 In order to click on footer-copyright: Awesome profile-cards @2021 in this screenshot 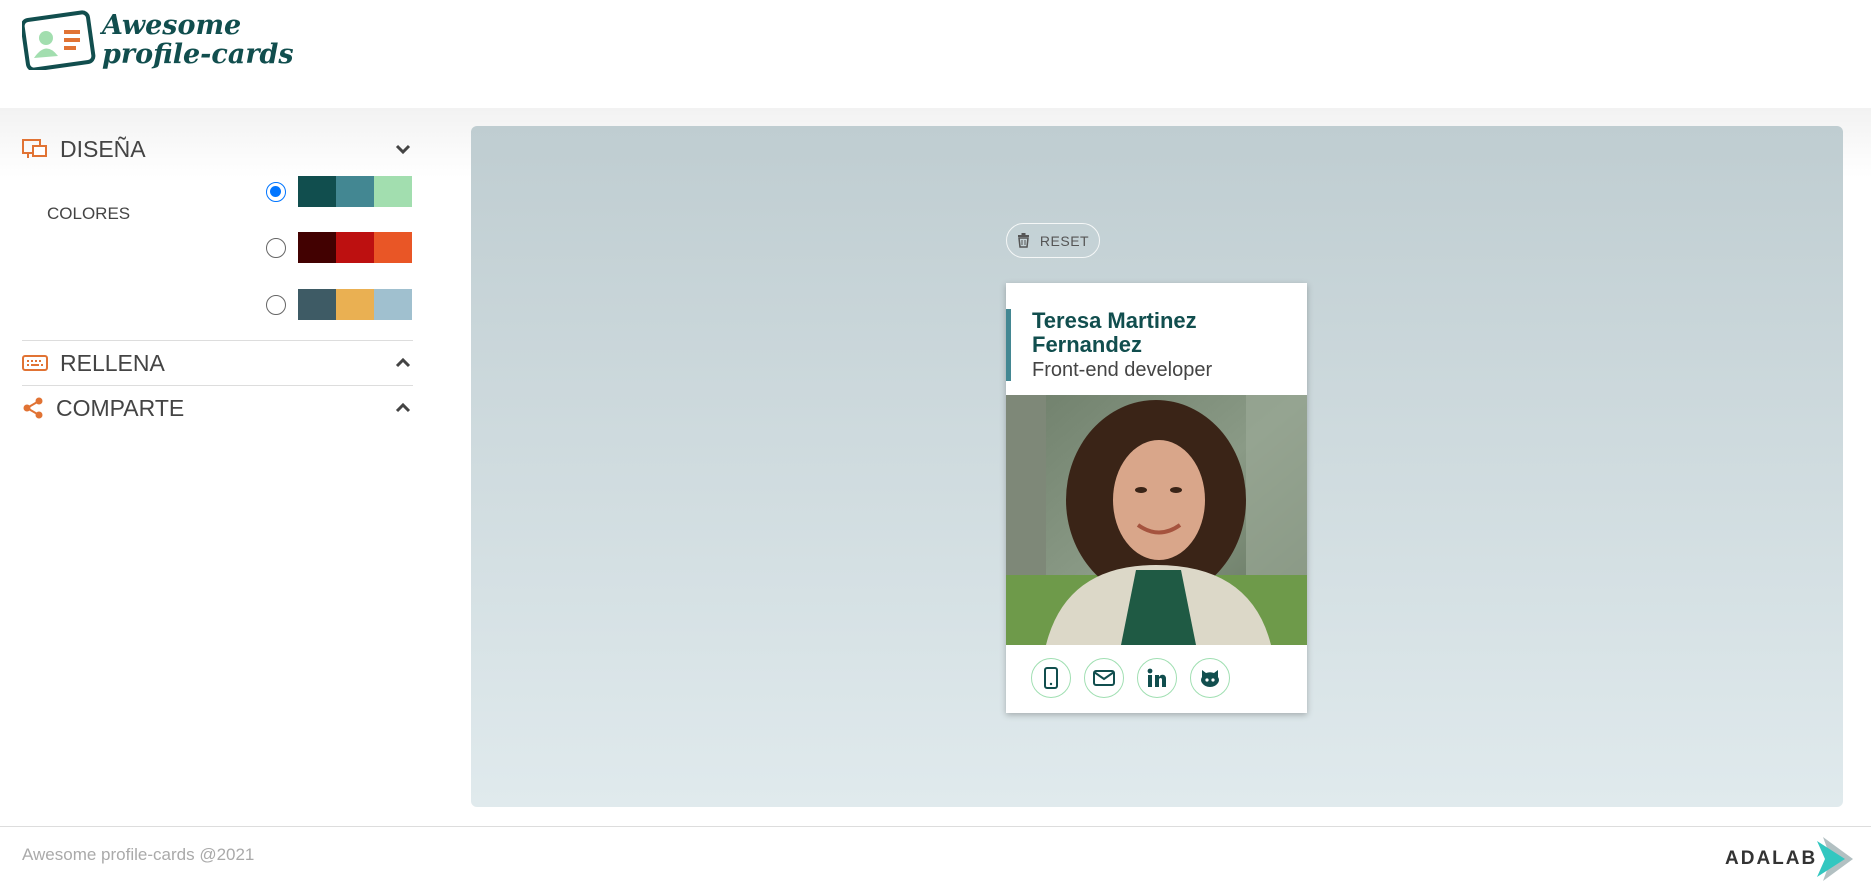, I will do `click(138, 854)`.